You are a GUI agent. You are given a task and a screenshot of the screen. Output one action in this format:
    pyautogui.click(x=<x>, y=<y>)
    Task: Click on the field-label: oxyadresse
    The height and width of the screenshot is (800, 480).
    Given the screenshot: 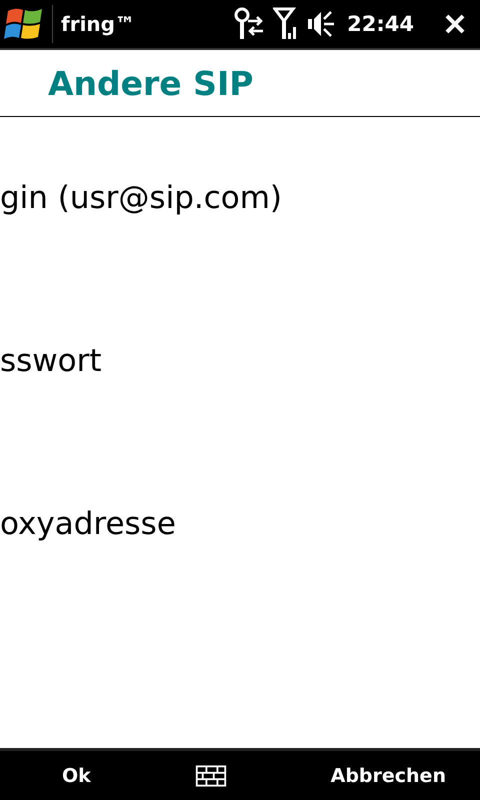 What is the action you would take?
    pyautogui.click(x=88, y=524)
    